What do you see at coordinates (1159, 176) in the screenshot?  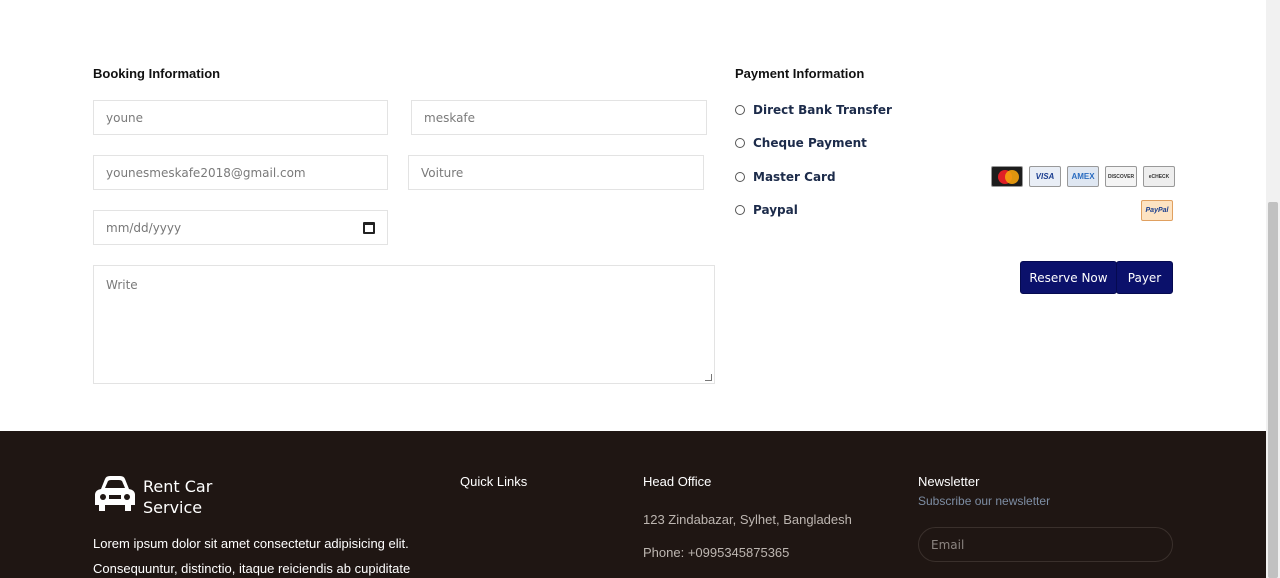 I see `echeck-logo-icon: eCHECK` at bounding box center [1159, 176].